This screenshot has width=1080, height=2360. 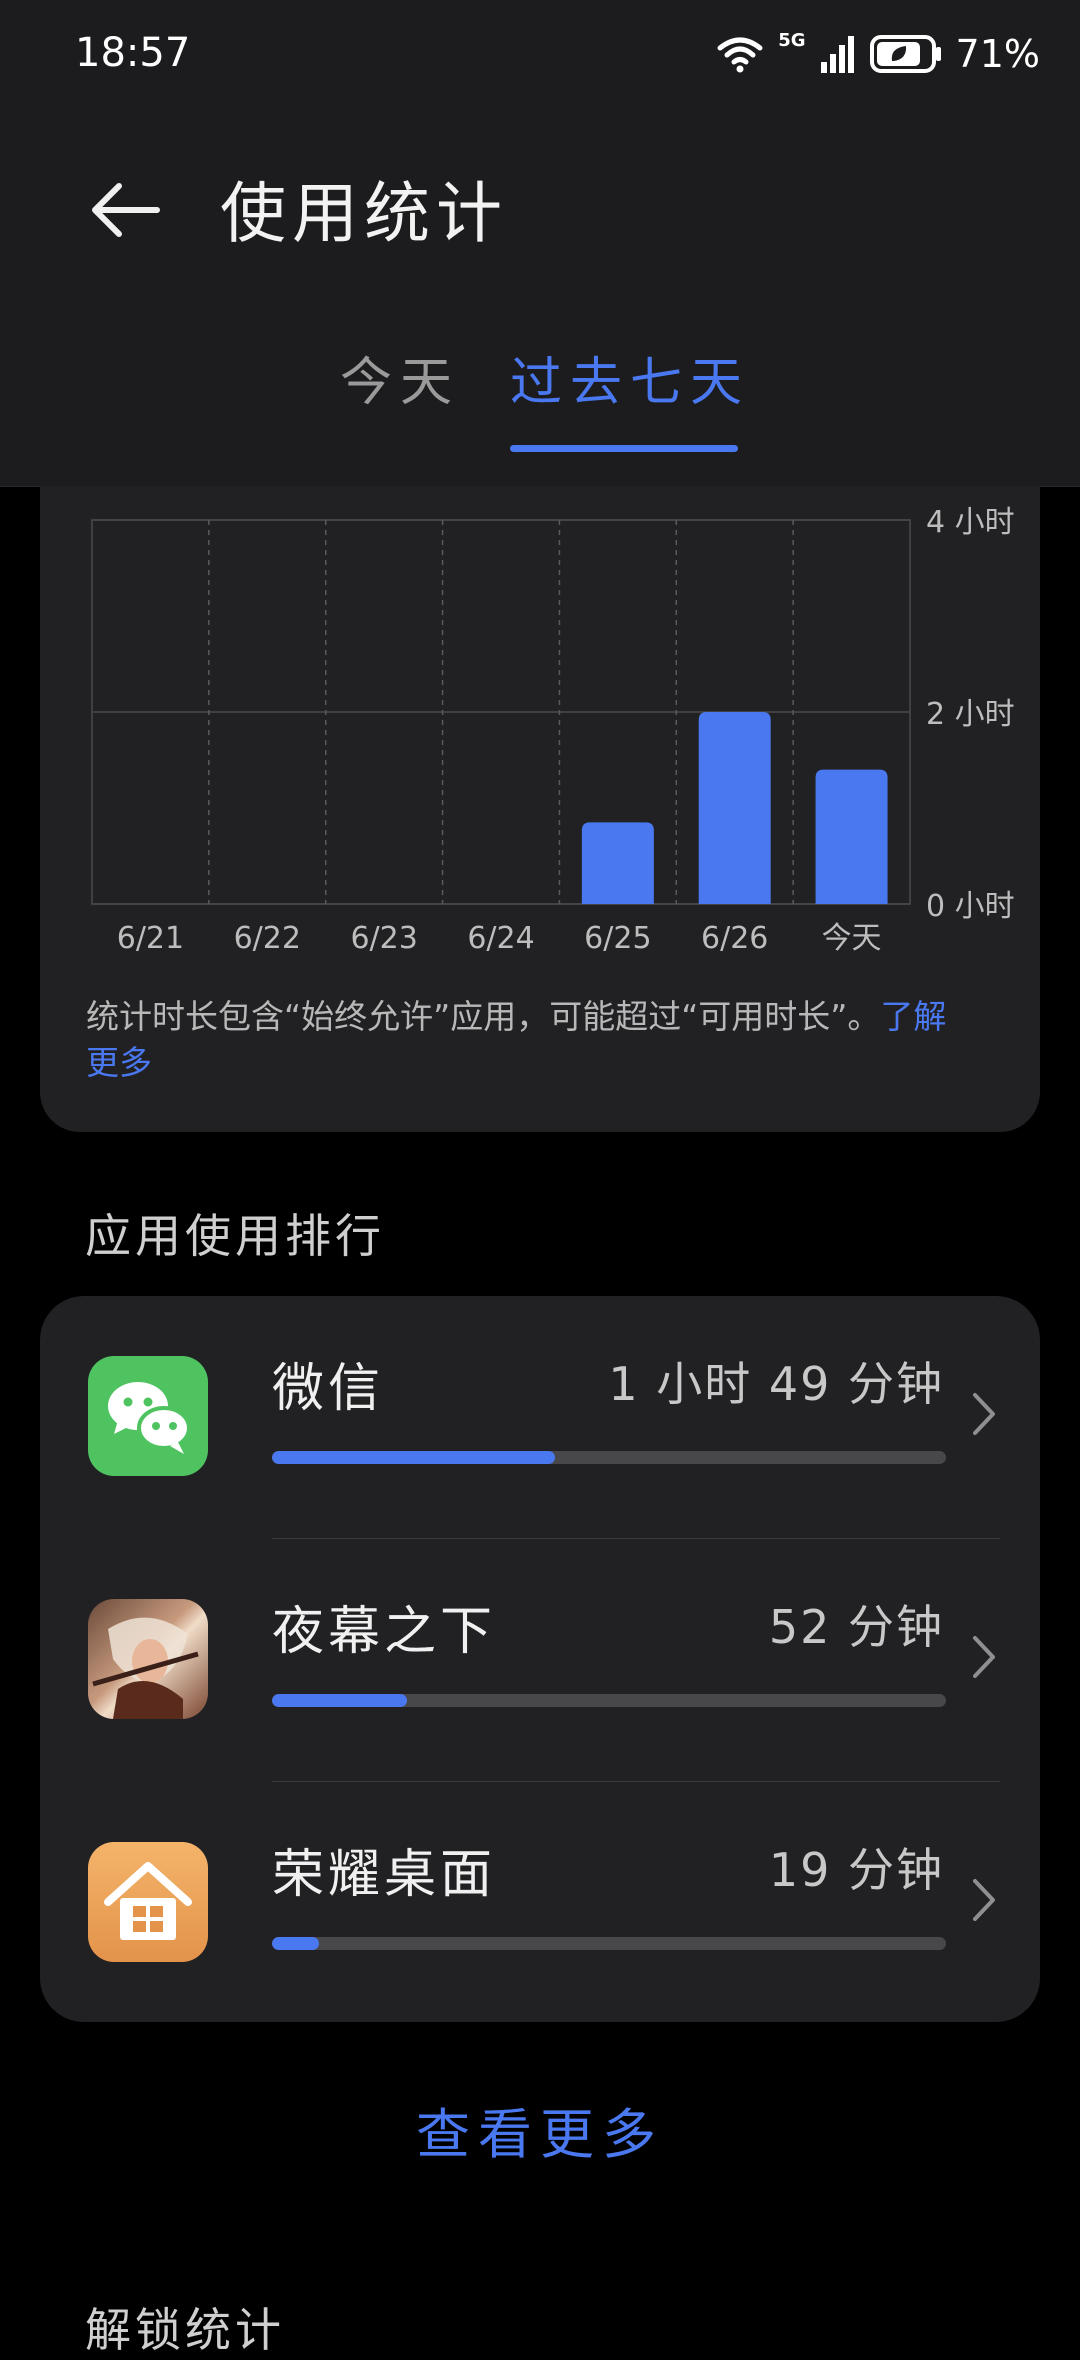 I want to click on tab-past-seven-days: 过去七天, so click(x=630, y=377).